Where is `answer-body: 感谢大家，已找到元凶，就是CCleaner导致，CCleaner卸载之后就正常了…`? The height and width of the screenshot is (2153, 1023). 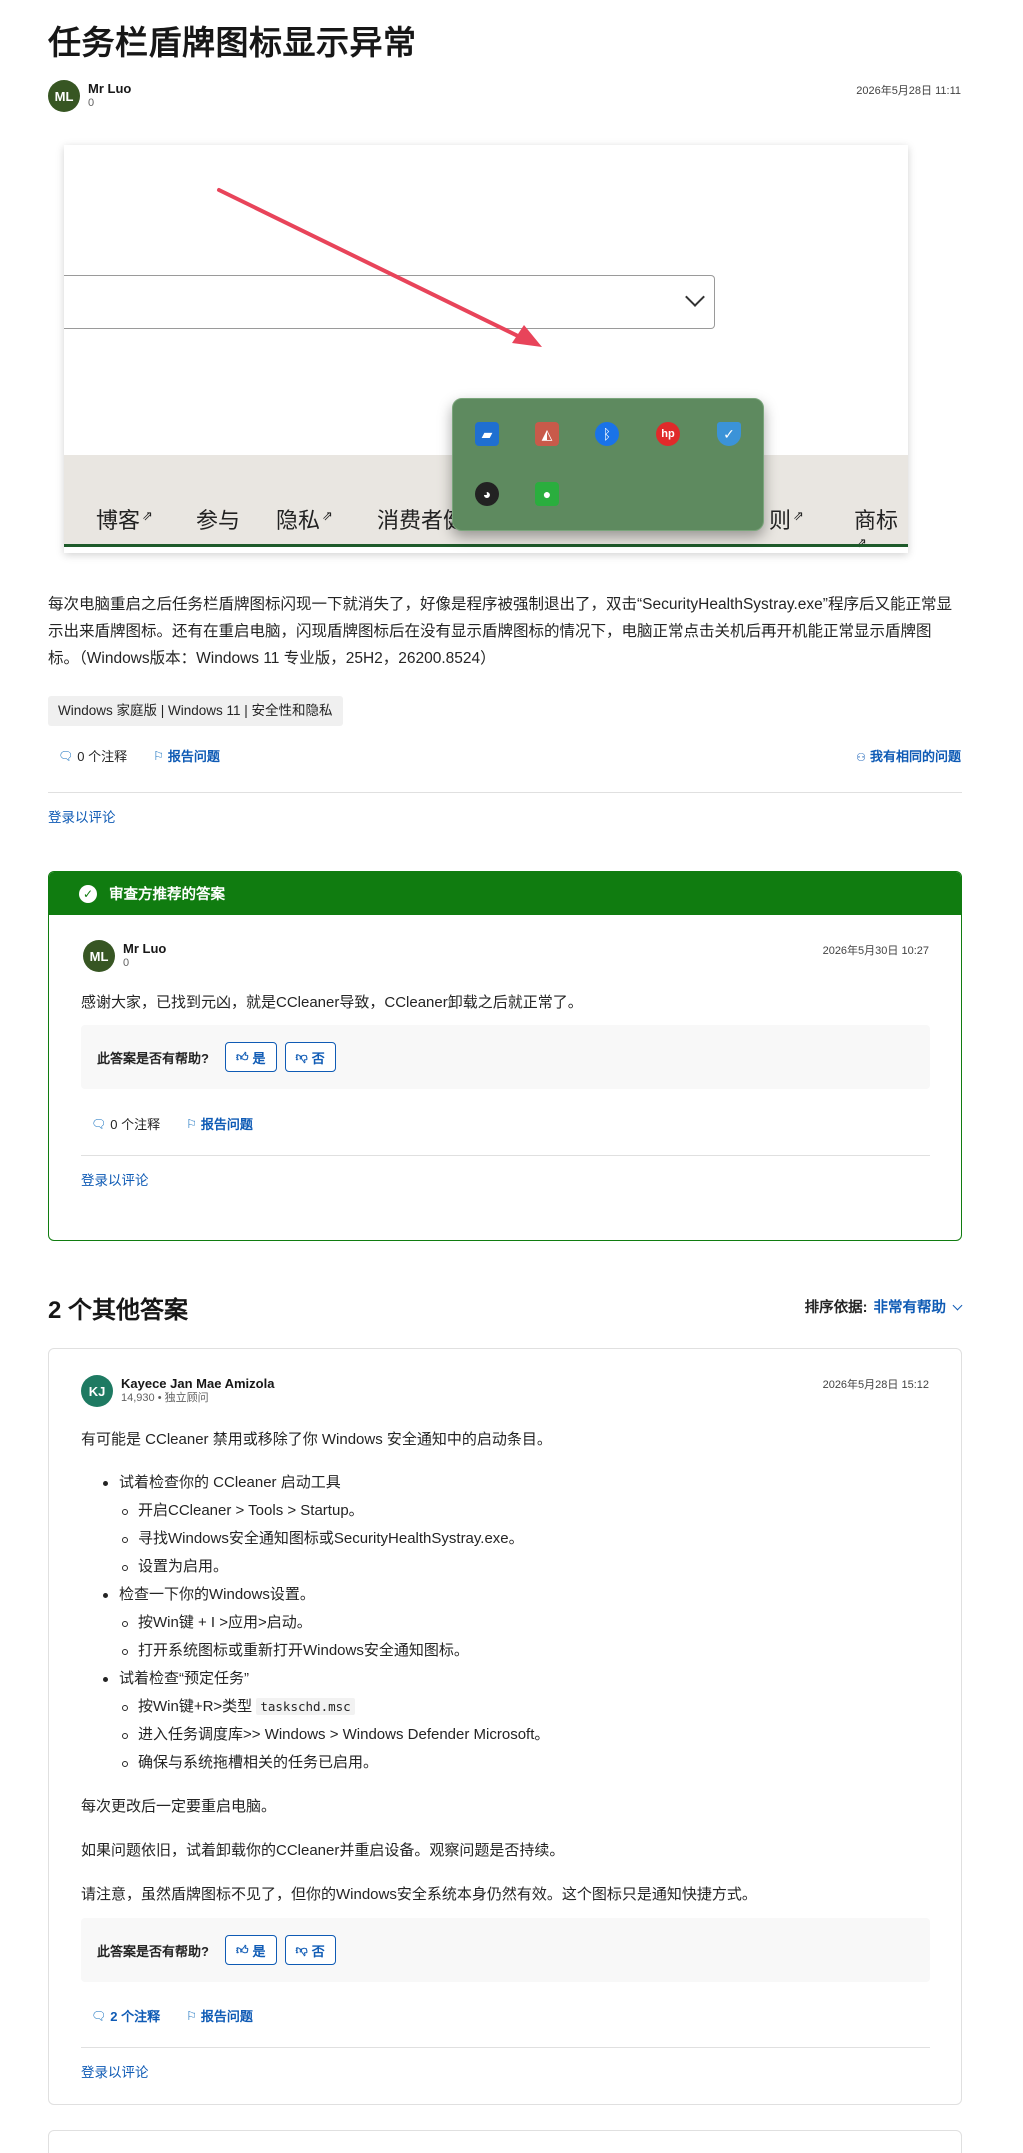
answer-body: 感谢大家，已找到元凶，就是CCleaner导致，CCleaner卸载之后就正常了… is located at coordinates (332, 1002).